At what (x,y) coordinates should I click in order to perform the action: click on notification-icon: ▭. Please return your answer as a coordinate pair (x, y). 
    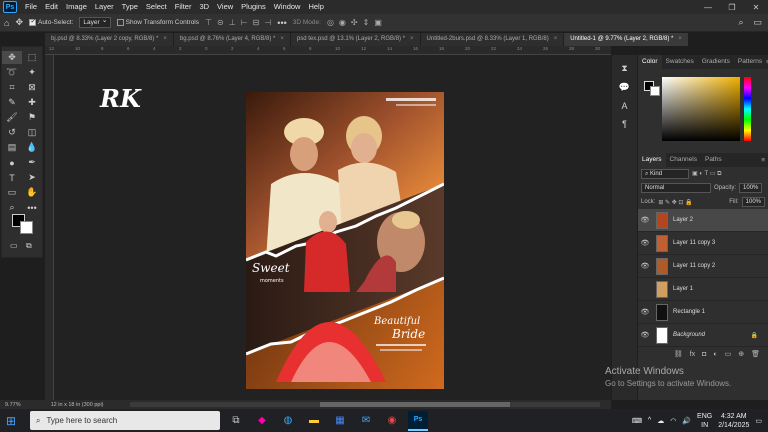
    Looking at the image, I should click on (758, 421).